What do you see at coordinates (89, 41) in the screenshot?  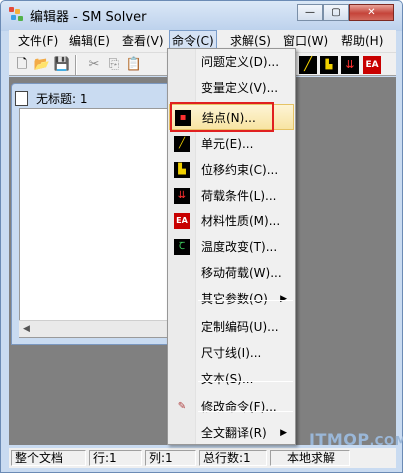 I see `menu-edit: 编辑(E)` at bounding box center [89, 41].